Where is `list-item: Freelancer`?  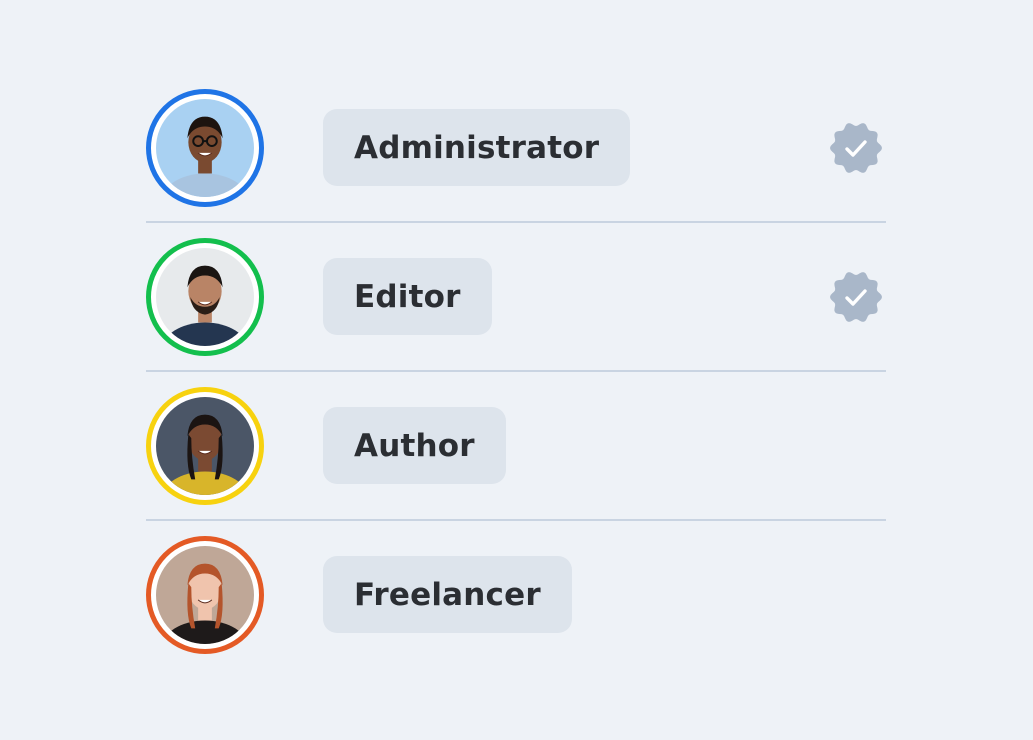 list-item: Freelancer is located at coordinates (516, 594).